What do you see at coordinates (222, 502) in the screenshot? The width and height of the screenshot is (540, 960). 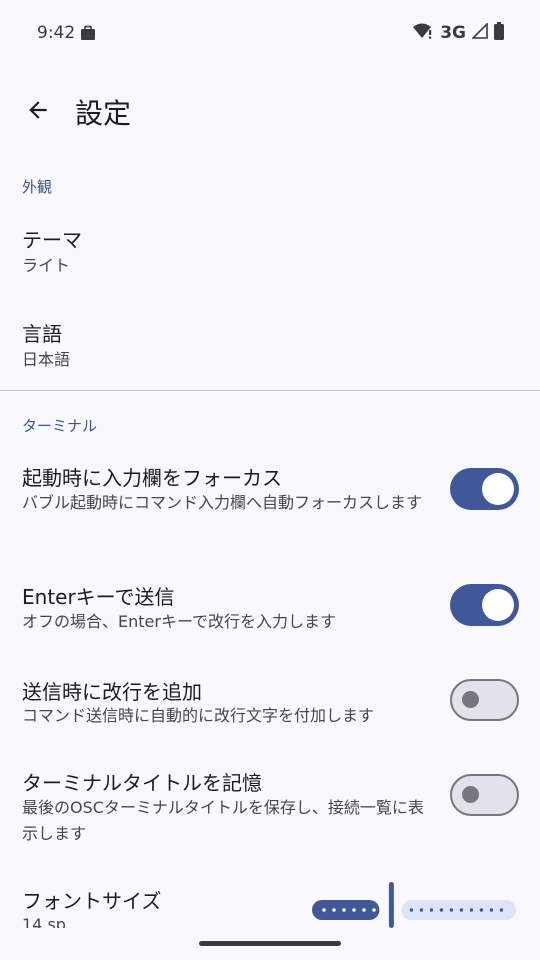 I see `pref-focus-on-start-summary: バブル起動時にコマンド入力欄へ自動フォーカスします` at bounding box center [222, 502].